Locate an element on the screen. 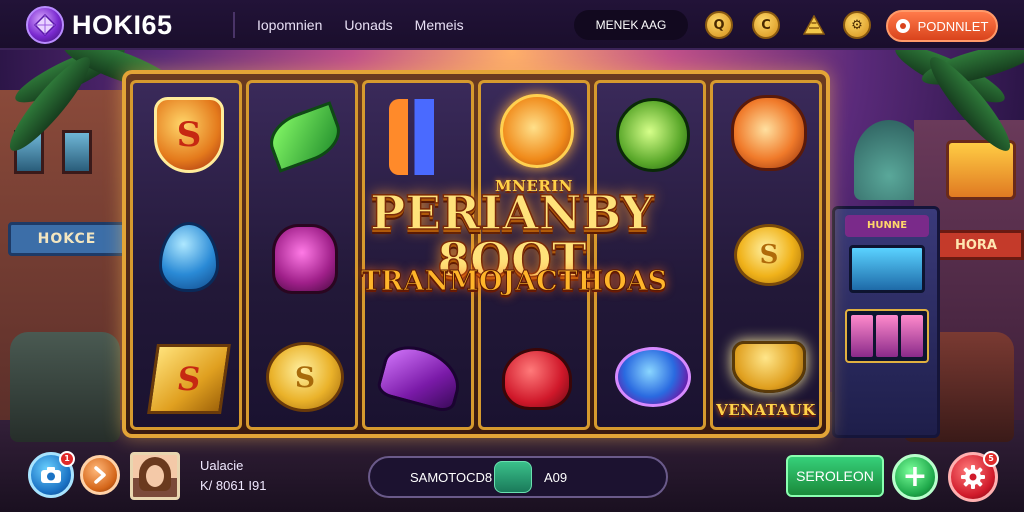 This screenshot has height=512, width=1024. pyramid-icon is located at coordinates (814, 25).